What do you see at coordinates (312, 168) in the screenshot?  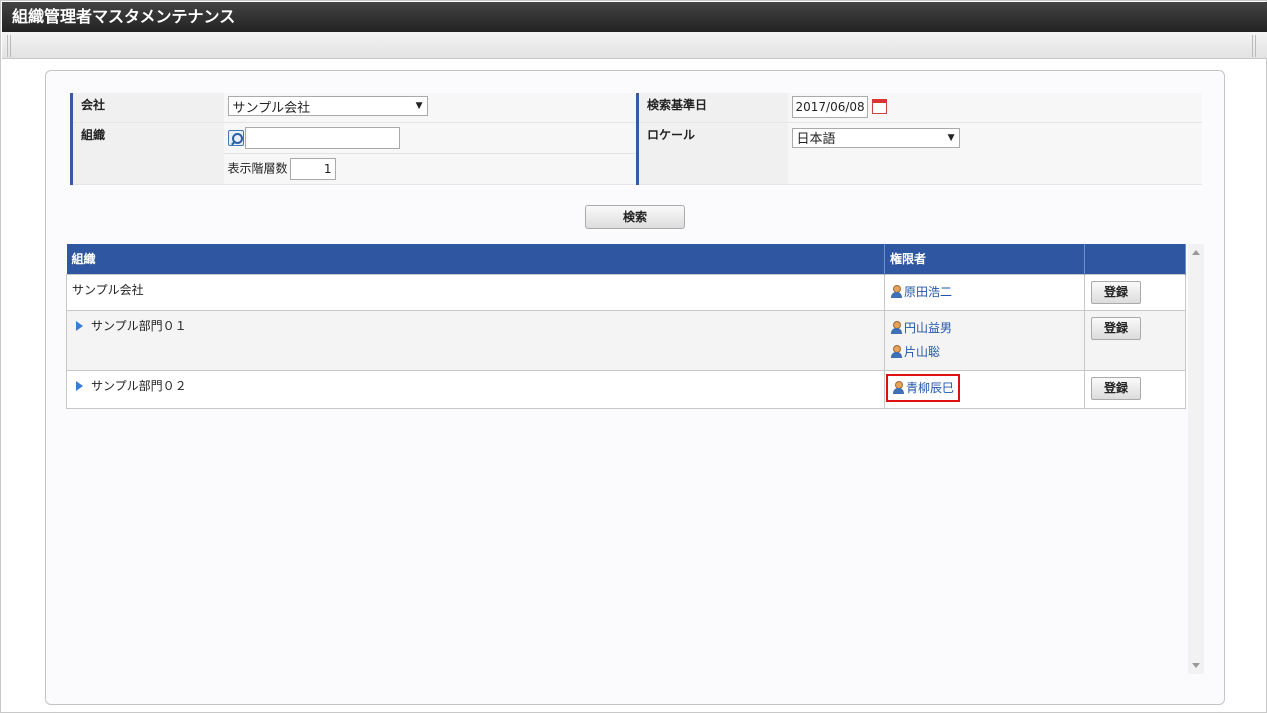 I see `depth-input: 1` at bounding box center [312, 168].